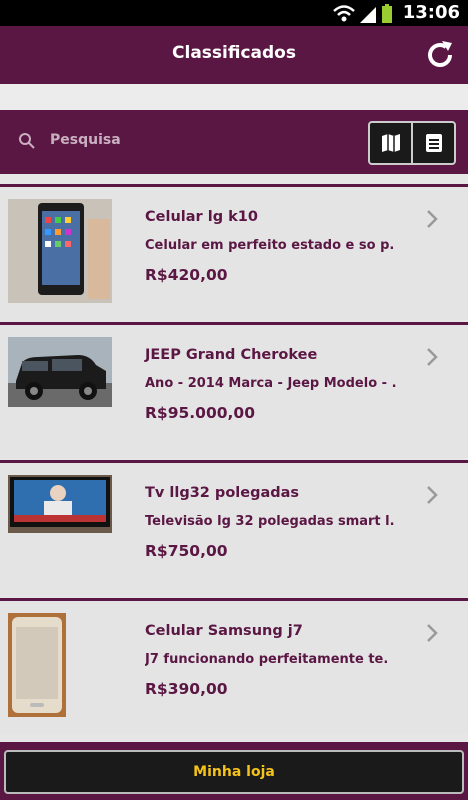 Image resolution: width=468 pixels, height=800 pixels. Describe the element at coordinates (186, 275) in the screenshot. I see `listing-price: R$420,00` at that location.